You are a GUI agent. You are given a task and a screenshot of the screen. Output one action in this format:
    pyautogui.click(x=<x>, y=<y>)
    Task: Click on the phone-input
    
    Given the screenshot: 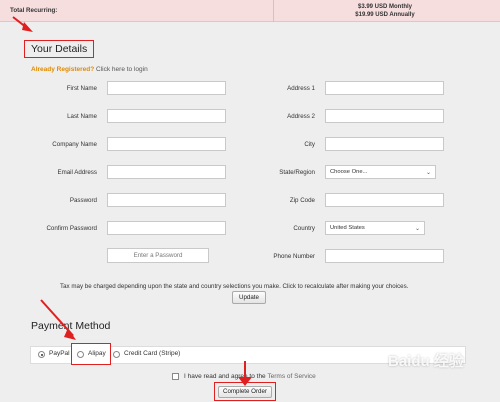 What is the action you would take?
    pyautogui.click(x=384, y=256)
    